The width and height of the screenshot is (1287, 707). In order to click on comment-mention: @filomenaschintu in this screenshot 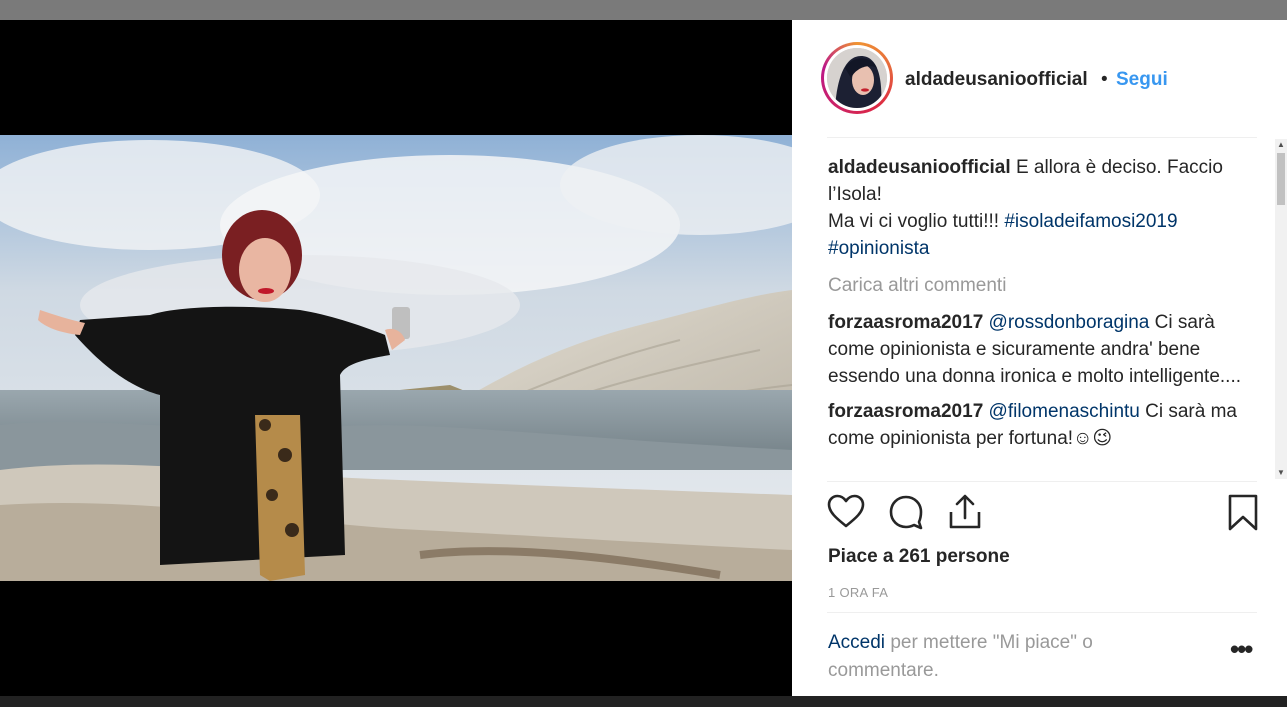, I will do `click(1064, 411)`.